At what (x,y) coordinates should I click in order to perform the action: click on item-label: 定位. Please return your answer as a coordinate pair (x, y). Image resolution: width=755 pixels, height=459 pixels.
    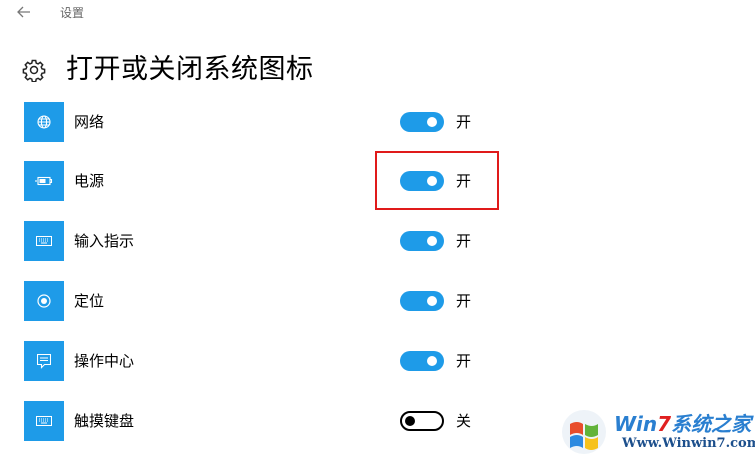
    Looking at the image, I should click on (89, 301).